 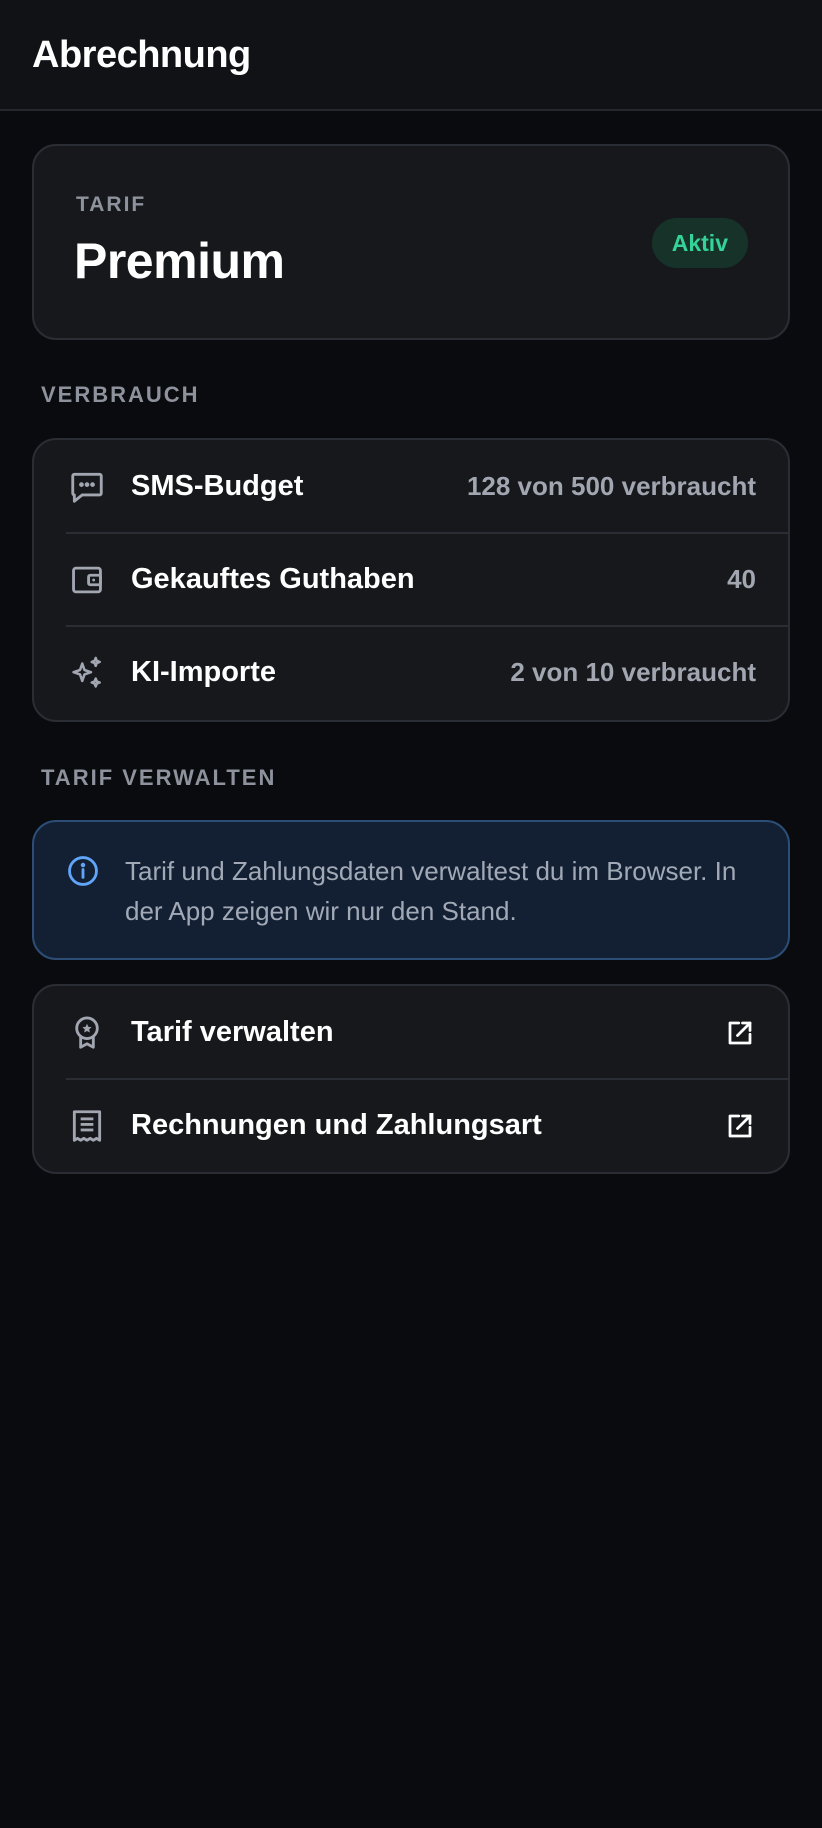 I want to click on usage-value: 40, so click(x=741, y=579).